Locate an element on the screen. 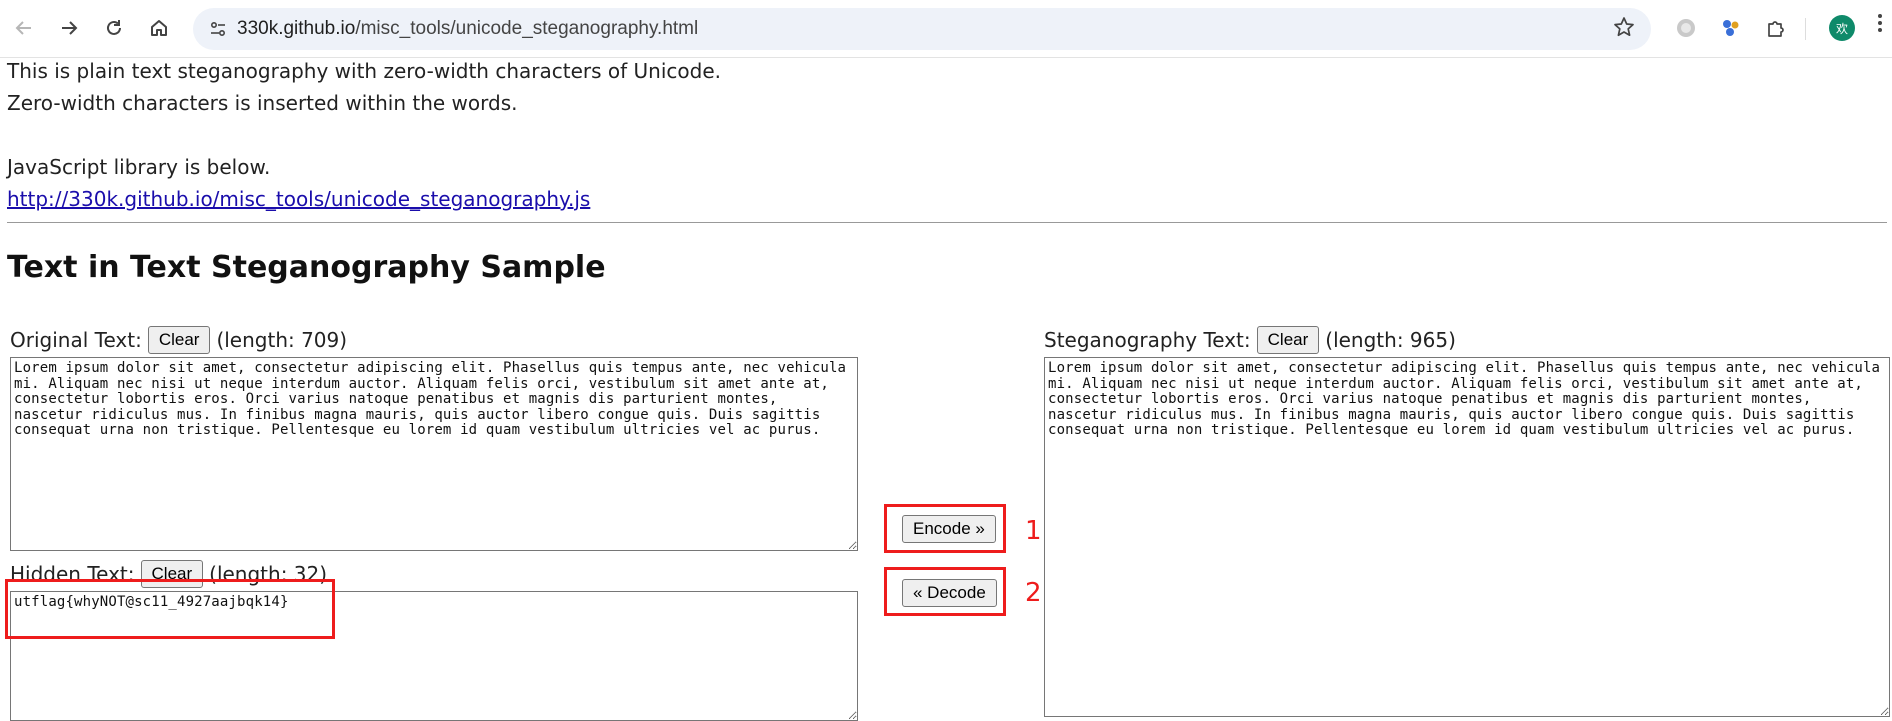 The height and width of the screenshot is (721, 1892). original-length: (length: 709) is located at coordinates (282, 340).